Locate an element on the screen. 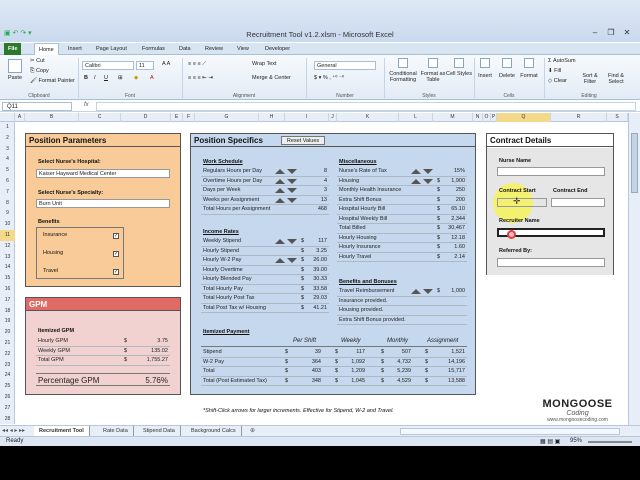 The height and width of the screenshot is (480, 640). scroll-thumb is located at coordinates (634, 163).